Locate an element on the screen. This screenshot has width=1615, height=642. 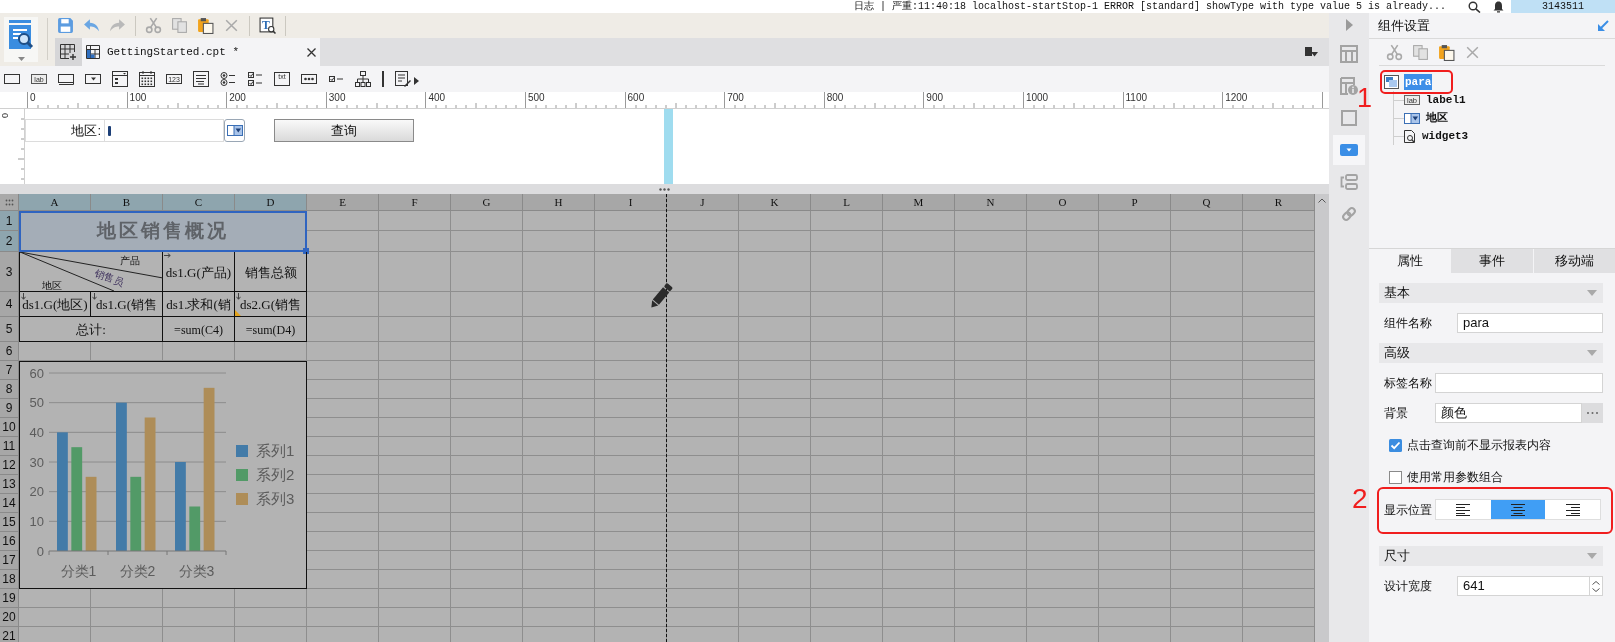
y-tick-label: 20 is located at coordinates (36, 492).